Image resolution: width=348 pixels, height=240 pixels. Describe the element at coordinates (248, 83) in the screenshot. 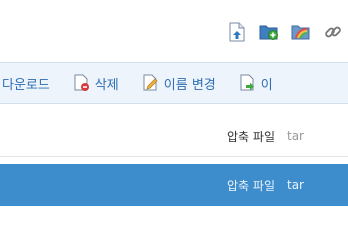

I see `move-file-icon` at that location.